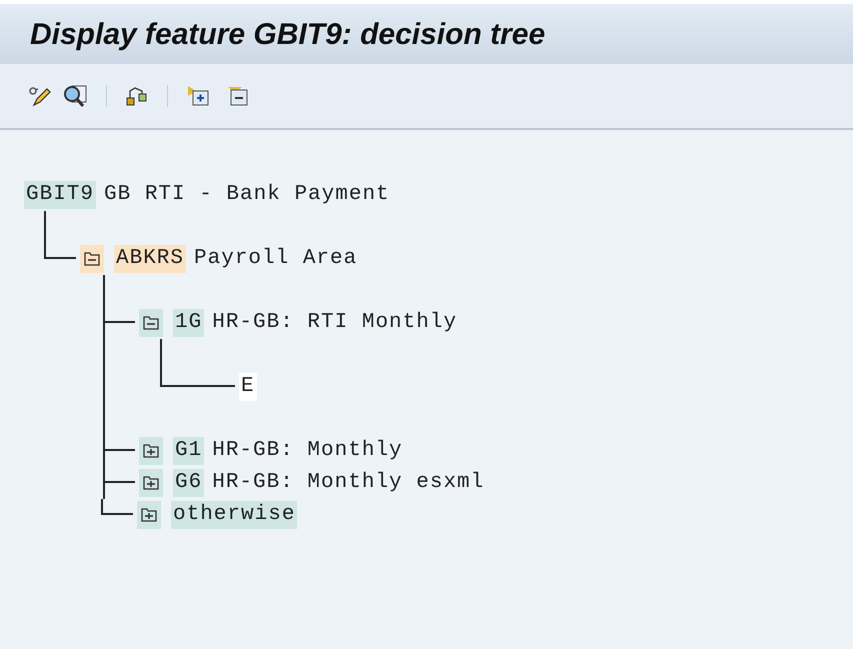 The height and width of the screenshot is (649, 853). I want to click on node-key: 1G, so click(188, 323).